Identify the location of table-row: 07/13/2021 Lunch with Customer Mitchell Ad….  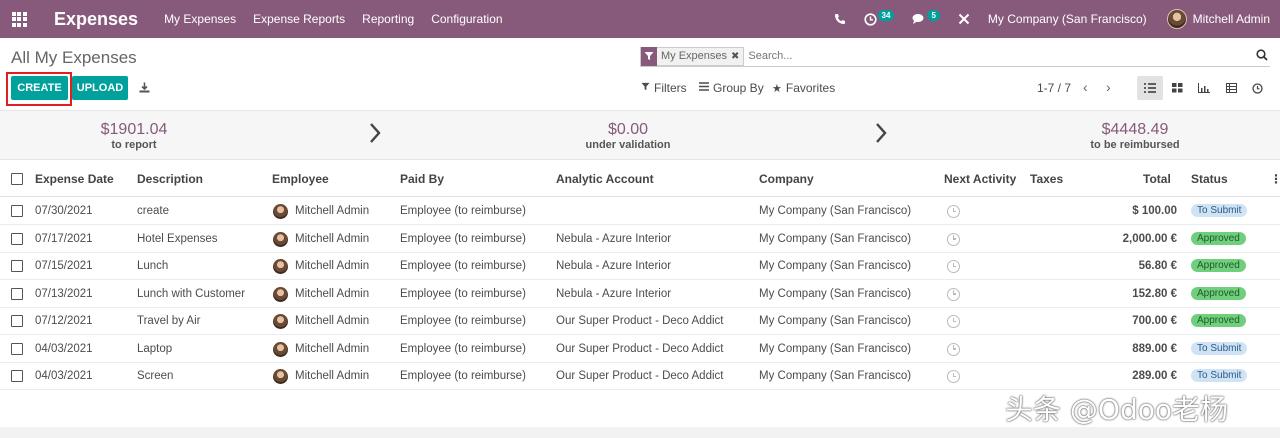
(640, 294).